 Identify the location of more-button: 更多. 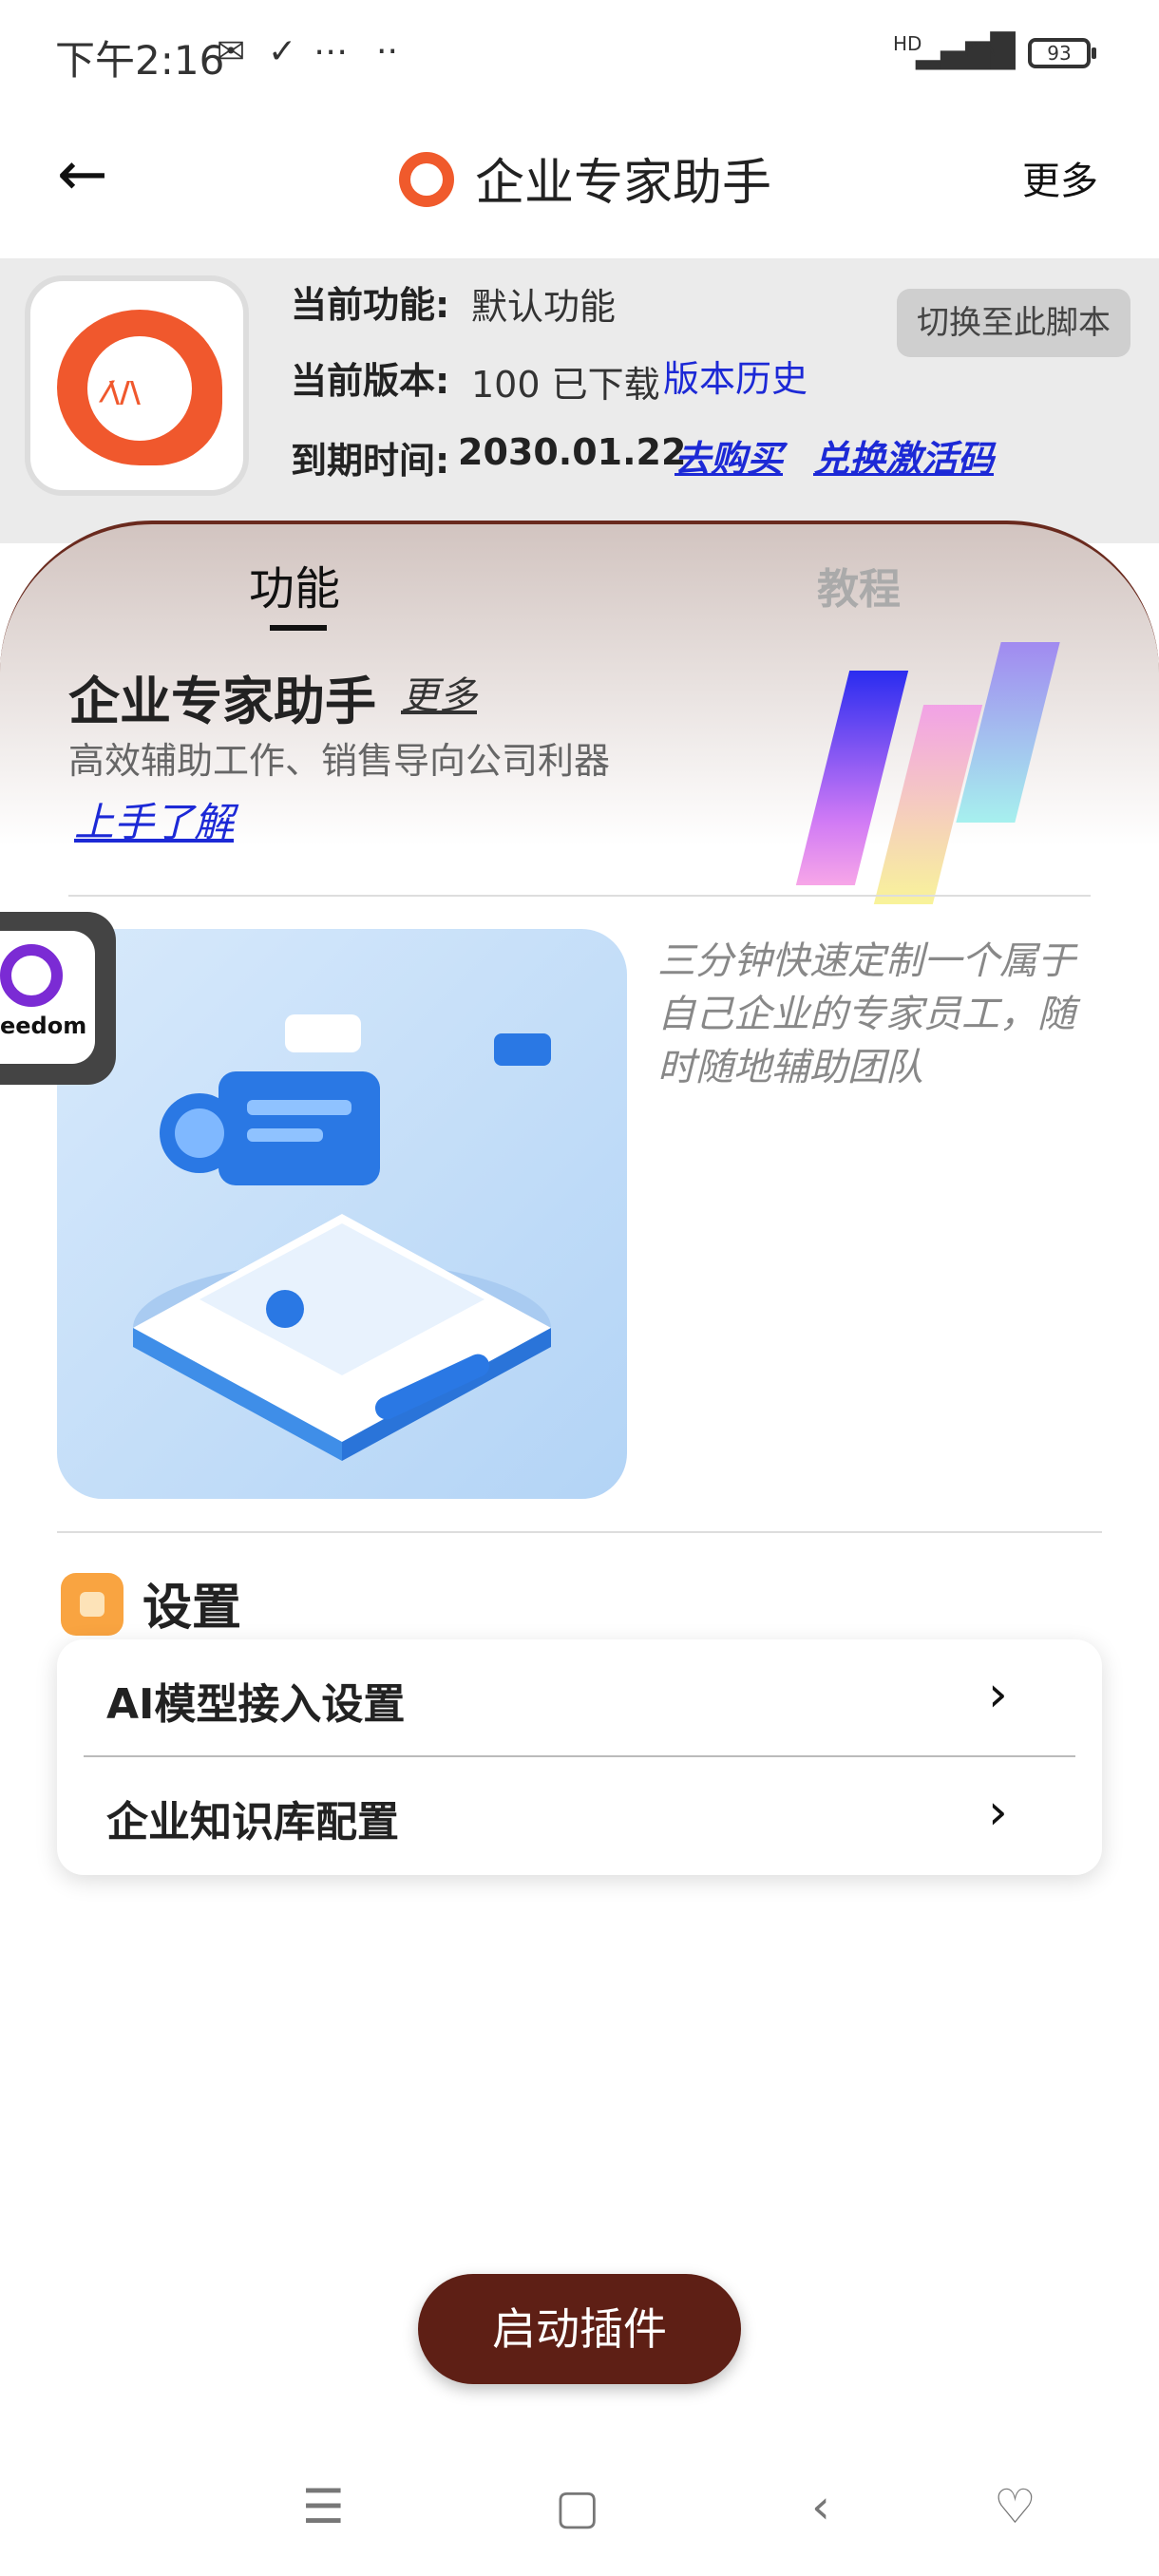
(1060, 177).